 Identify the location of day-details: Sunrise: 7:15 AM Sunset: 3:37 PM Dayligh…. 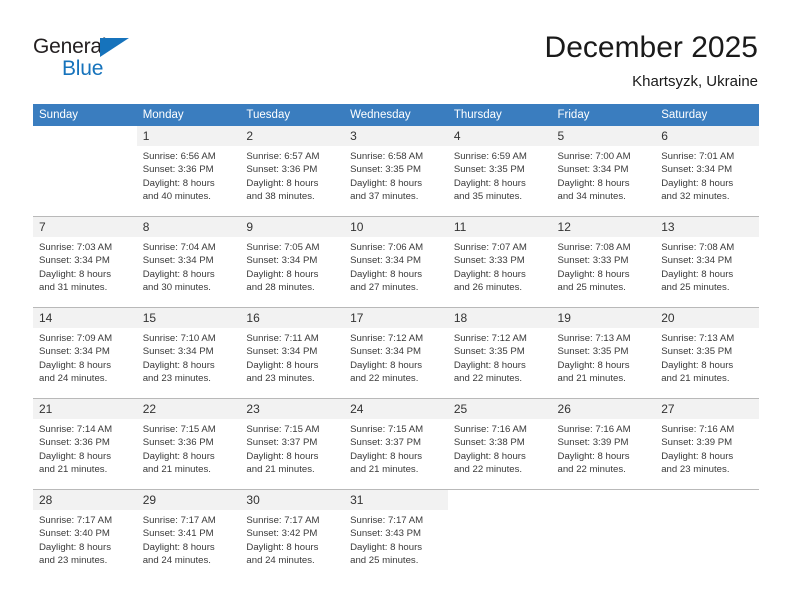
(292, 448).